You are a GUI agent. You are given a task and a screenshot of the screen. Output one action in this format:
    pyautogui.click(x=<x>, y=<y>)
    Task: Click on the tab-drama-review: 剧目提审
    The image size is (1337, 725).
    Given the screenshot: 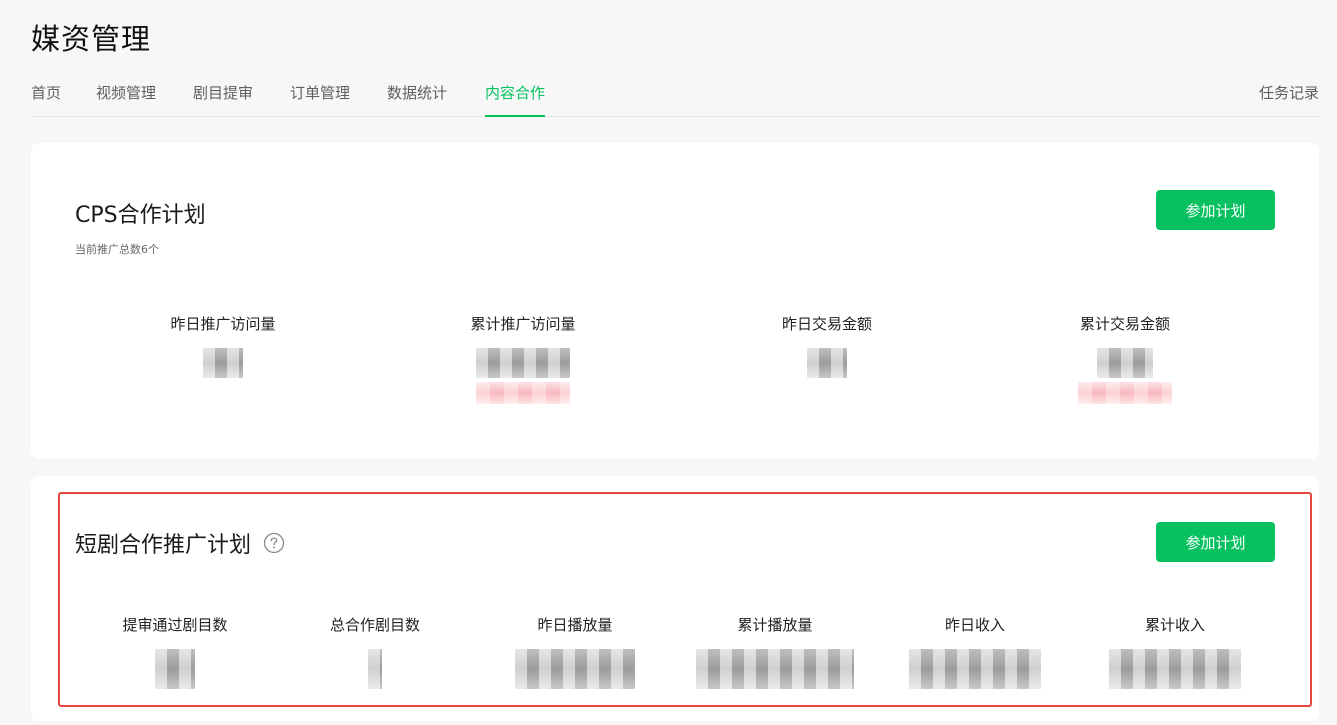 What is the action you would take?
    pyautogui.click(x=223, y=99)
    